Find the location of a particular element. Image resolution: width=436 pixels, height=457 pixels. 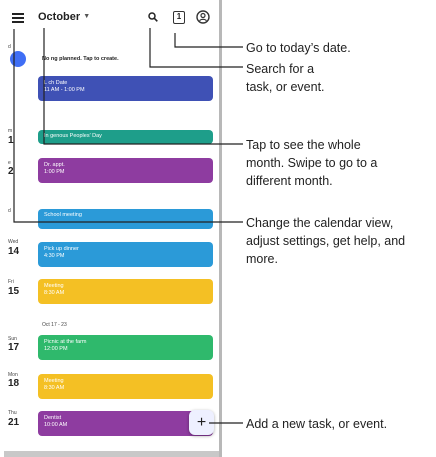

day-label: Wed is located at coordinates (13, 242).